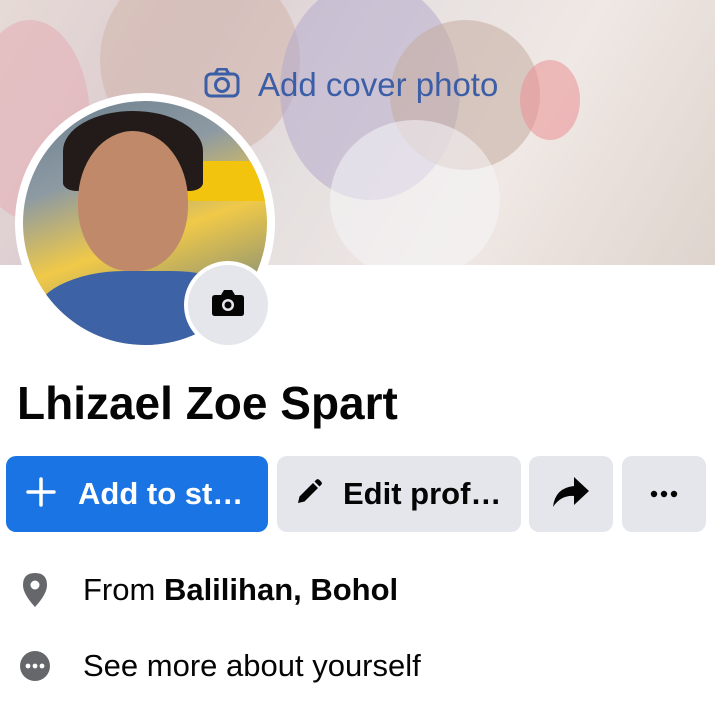 This screenshot has width=715, height=725. What do you see at coordinates (309, 494) in the screenshot?
I see `pencil-icon` at bounding box center [309, 494].